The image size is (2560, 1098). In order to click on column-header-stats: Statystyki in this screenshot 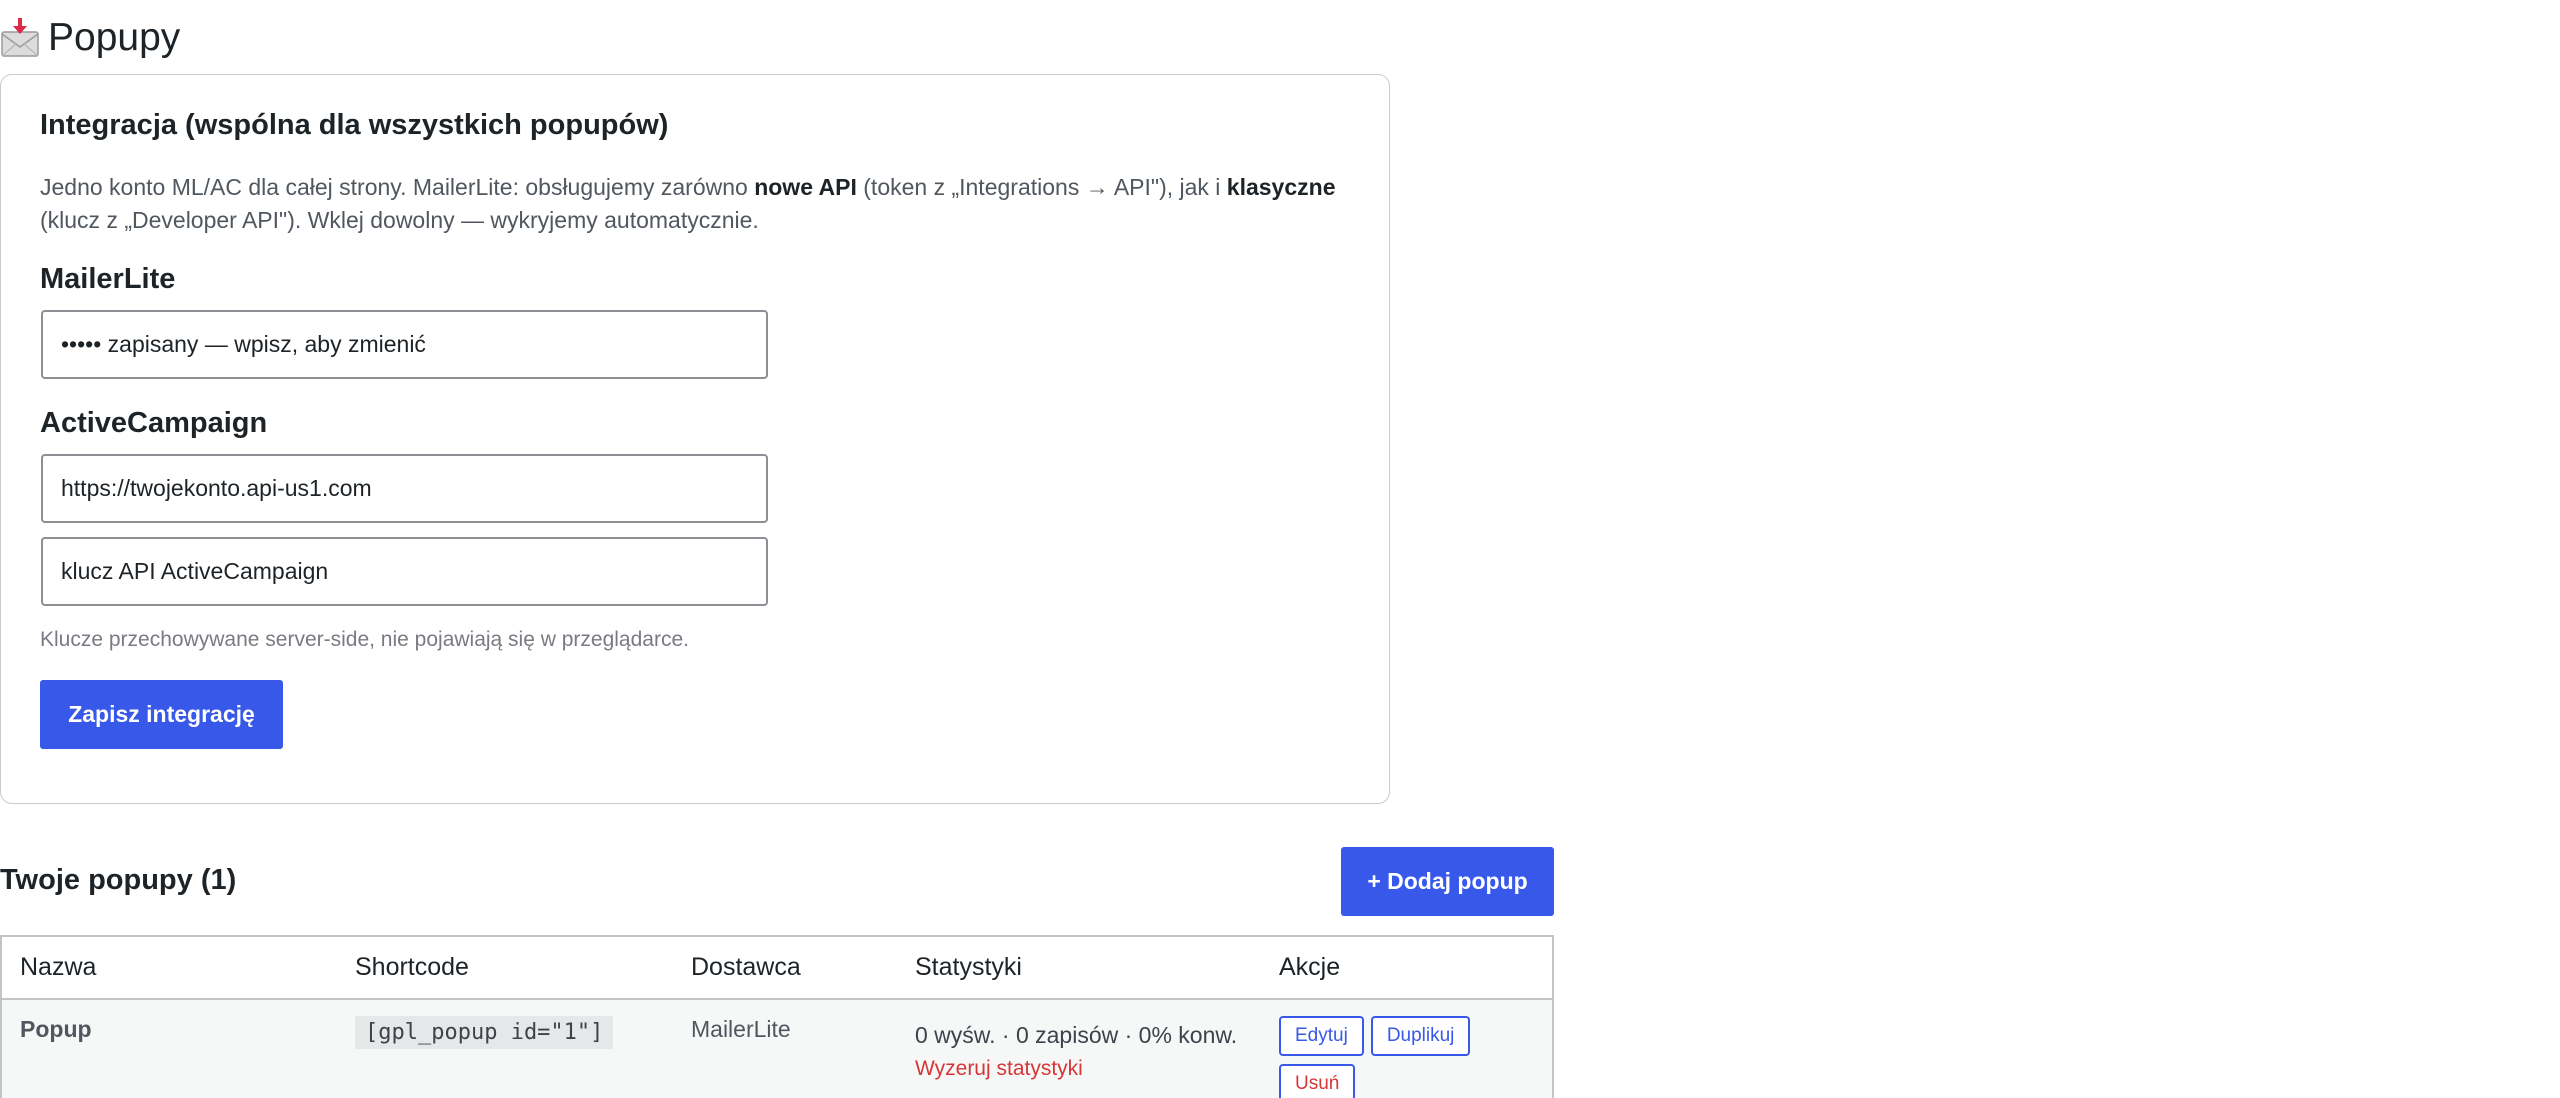, I will do `click(1079, 968)`.